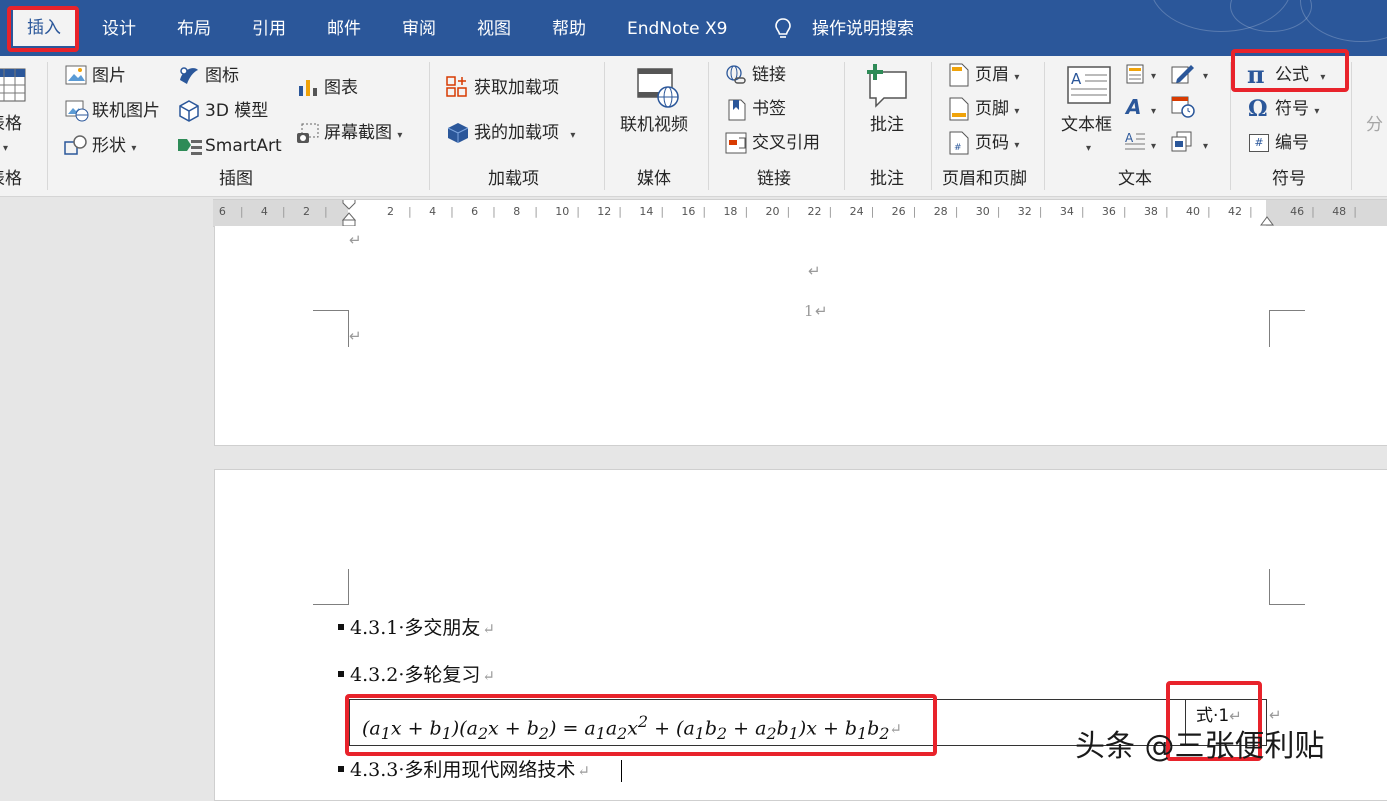 The width and height of the screenshot is (1387, 801). I want to click on link-button: 链接, so click(769, 75).